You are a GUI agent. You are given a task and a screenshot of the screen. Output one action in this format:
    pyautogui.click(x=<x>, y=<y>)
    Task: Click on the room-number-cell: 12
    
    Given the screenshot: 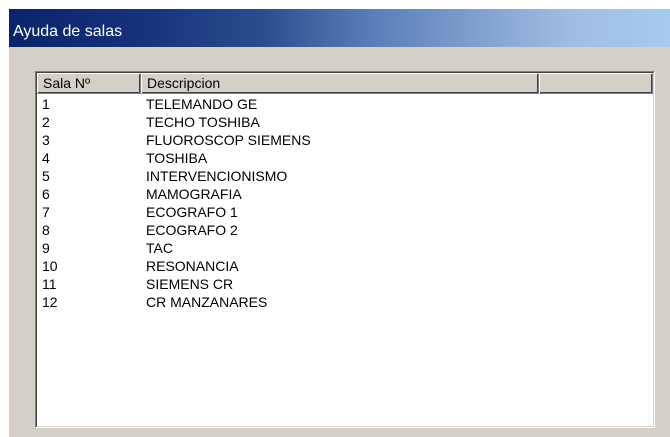 What is the action you would take?
    pyautogui.click(x=50, y=302)
    